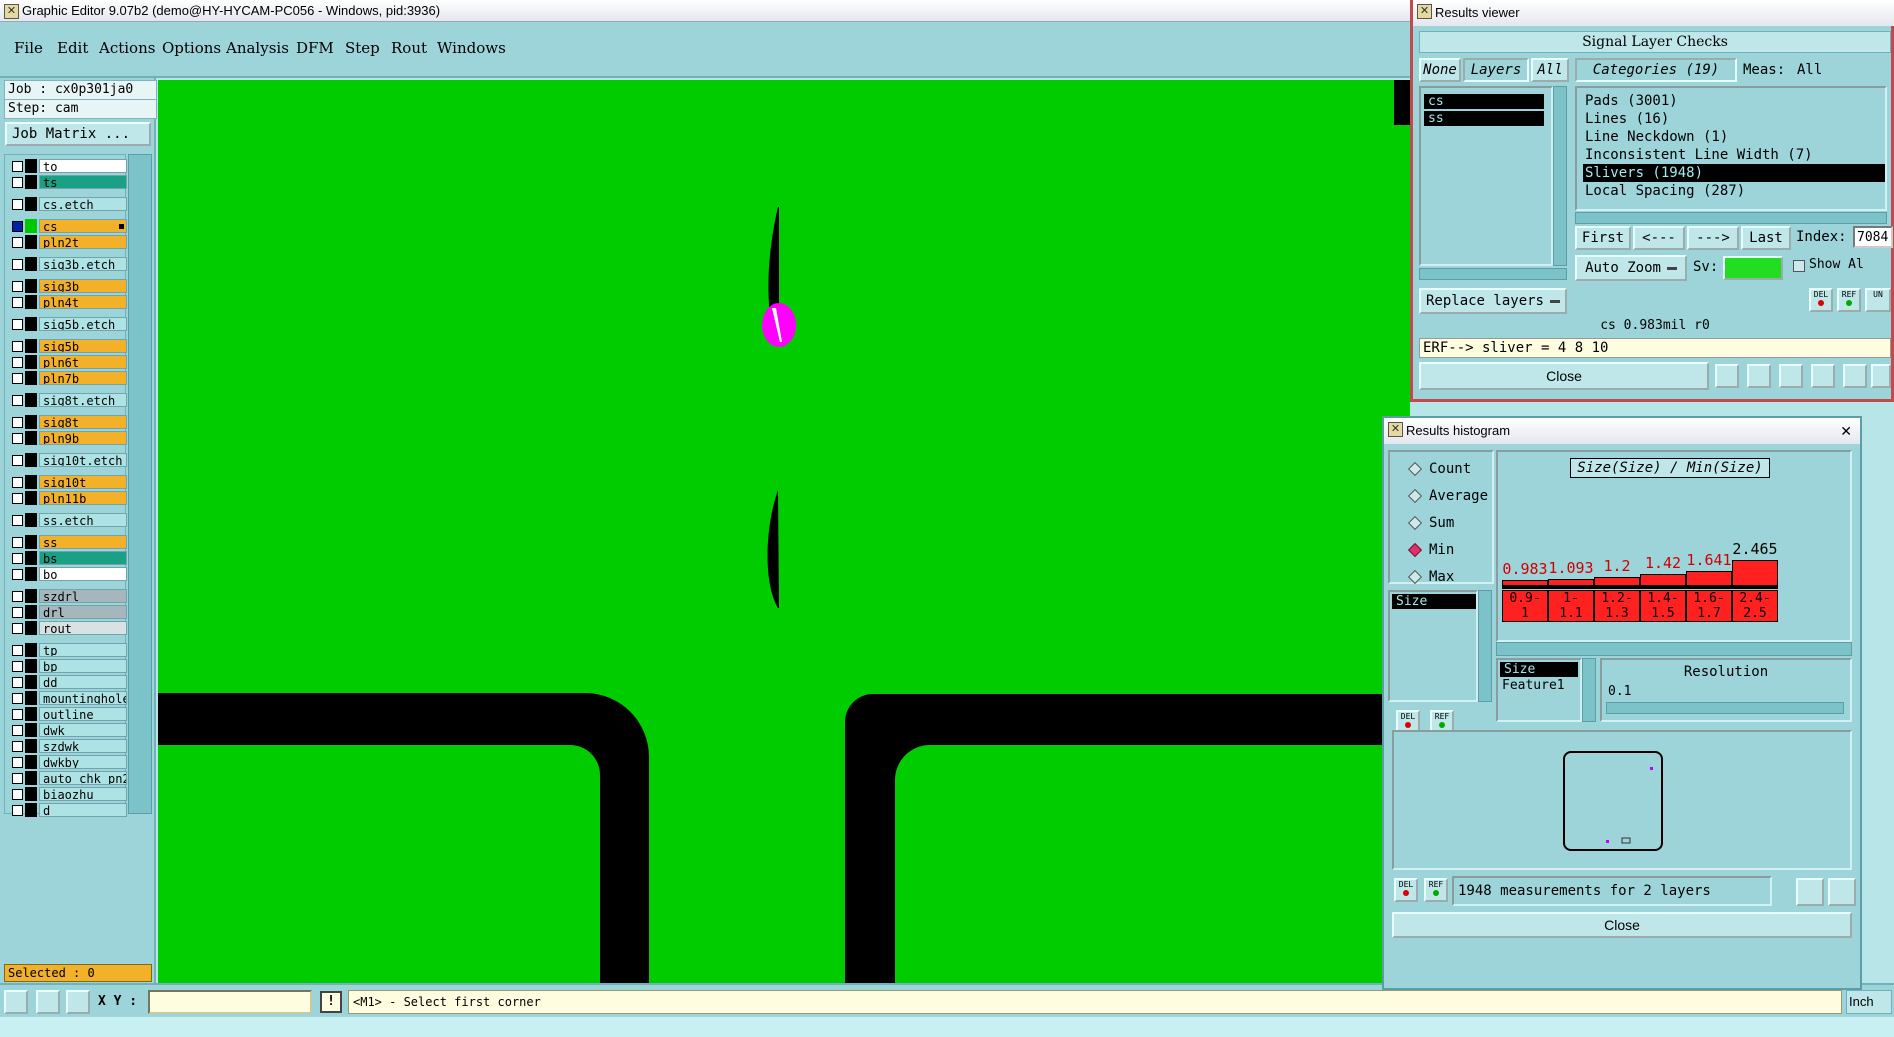 Image resolution: width=1894 pixels, height=1037 pixels. What do you see at coordinates (1659, 238) in the screenshot?
I see `prev-button: <---` at bounding box center [1659, 238].